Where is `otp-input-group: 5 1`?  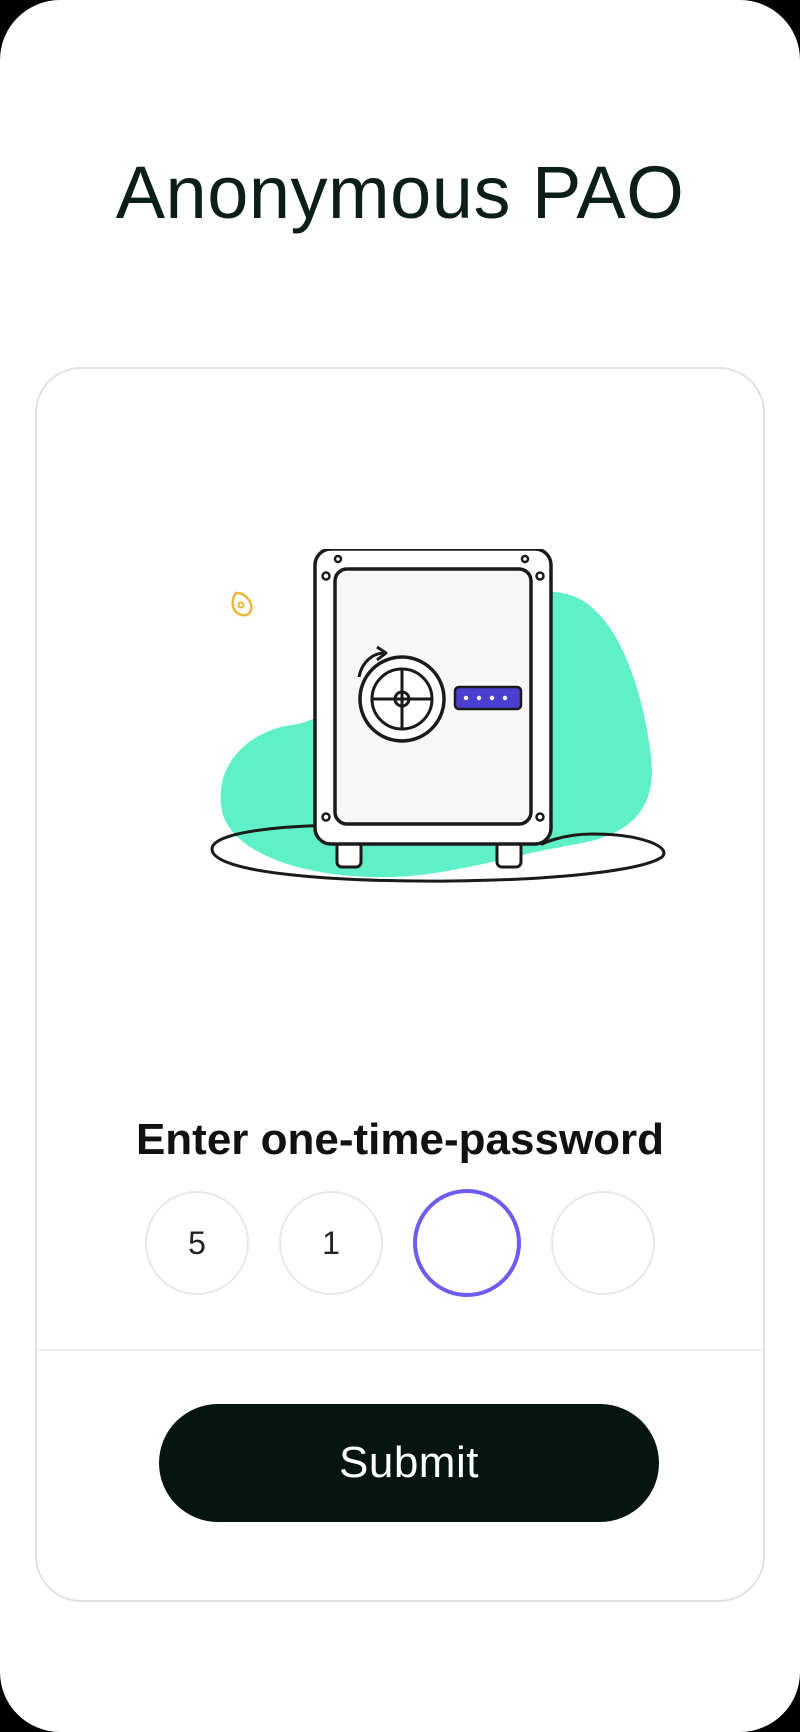 otp-input-group: 5 1 is located at coordinates (400, 1243).